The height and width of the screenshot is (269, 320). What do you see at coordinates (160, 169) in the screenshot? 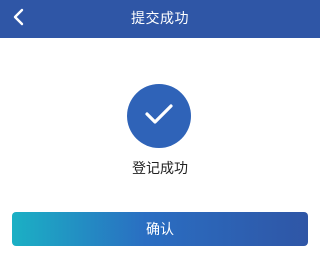
I see `success-message: 登记成功` at bounding box center [160, 169].